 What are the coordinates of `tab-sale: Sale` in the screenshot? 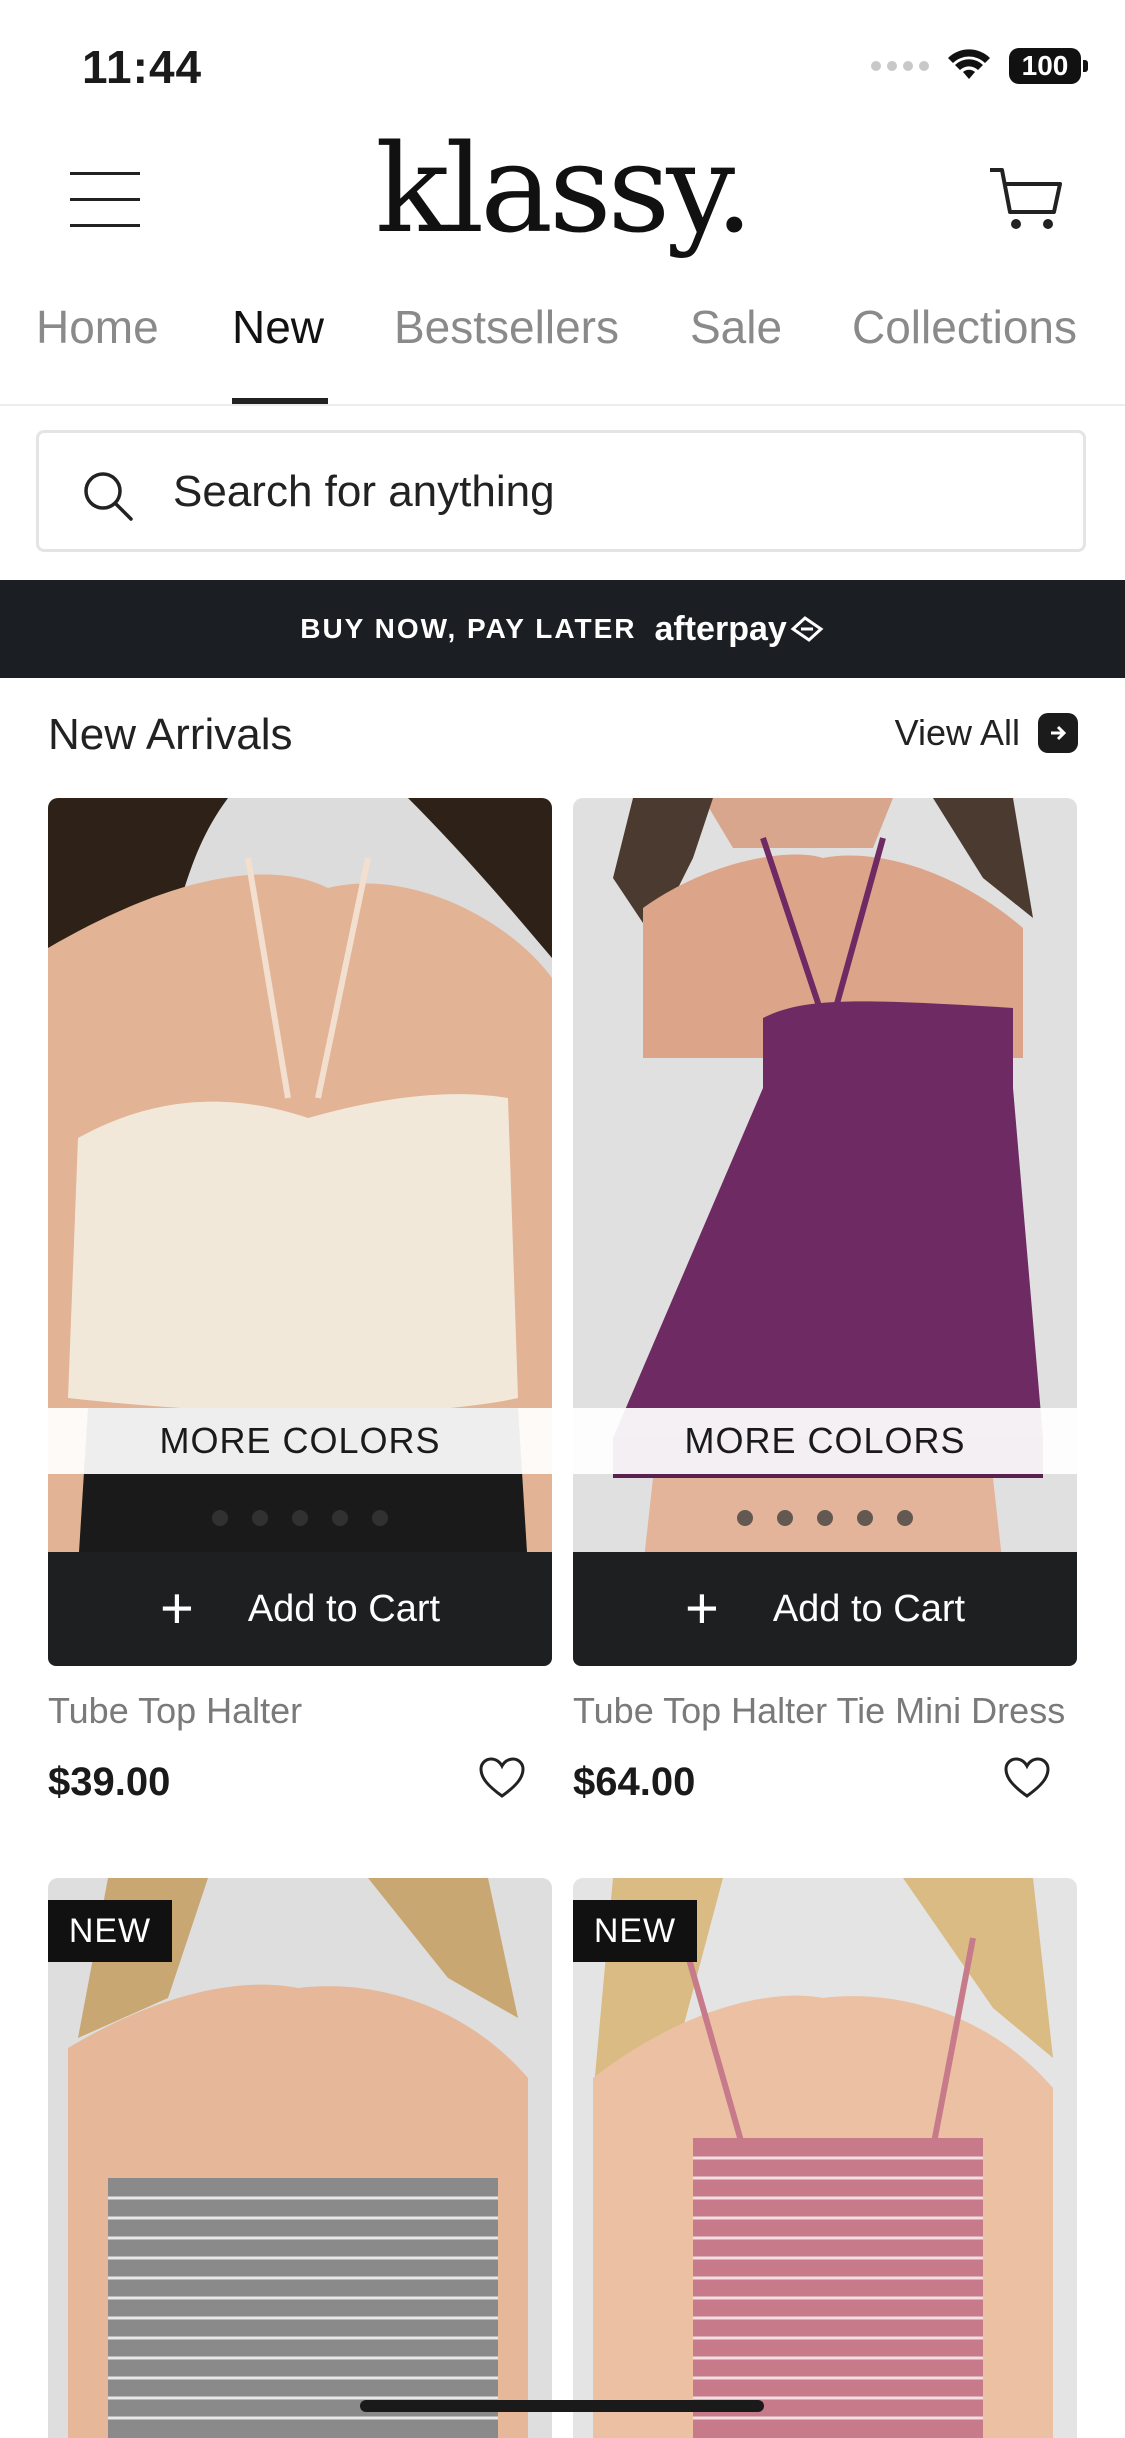 It's located at (736, 327).